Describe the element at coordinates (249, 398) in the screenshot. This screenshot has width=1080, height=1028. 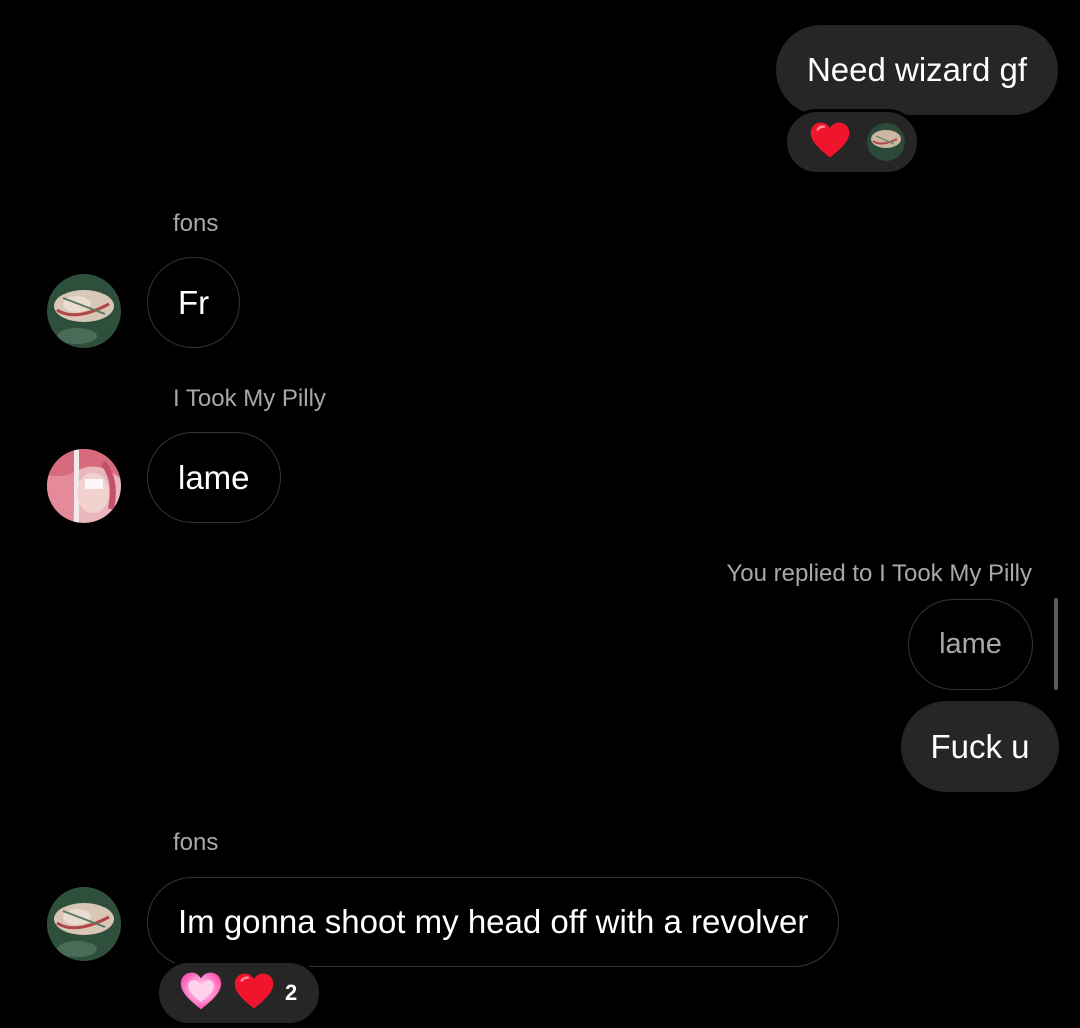
I see `sender-name: I Took My Pilly` at that location.